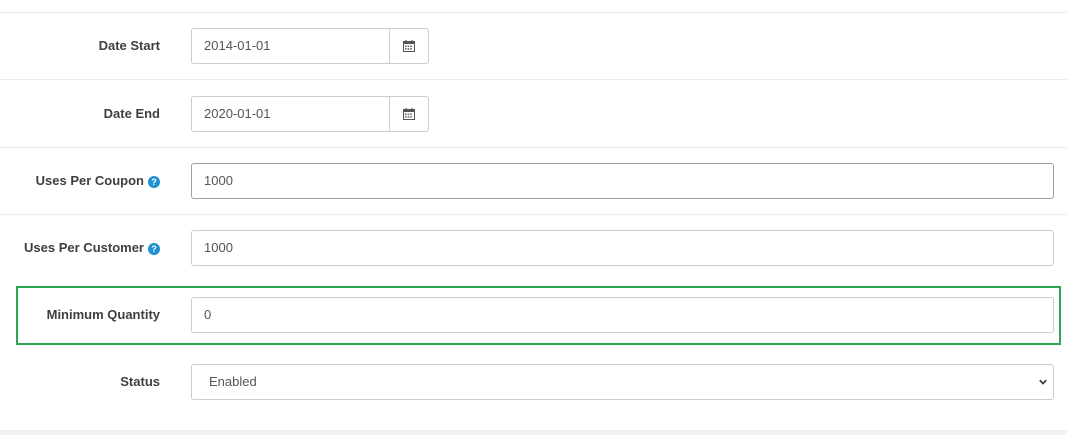  What do you see at coordinates (622, 181) in the screenshot?
I see `uses-per-coupon-input: 1000` at bounding box center [622, 181].